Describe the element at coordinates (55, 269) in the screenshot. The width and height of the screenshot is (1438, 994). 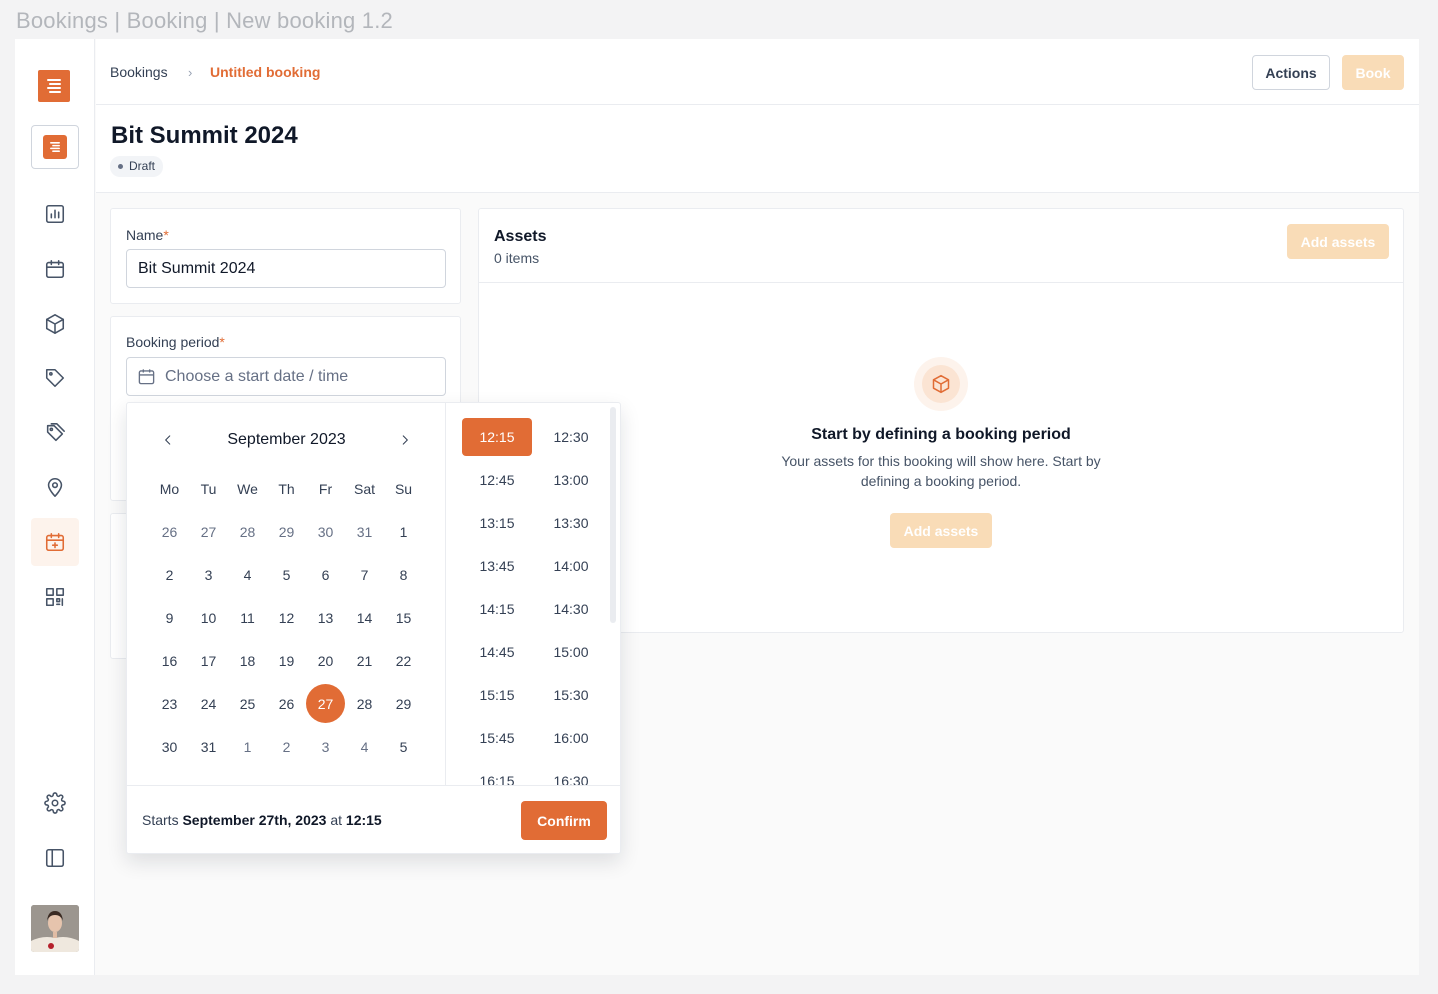
I see `calendar-icon` at that location.